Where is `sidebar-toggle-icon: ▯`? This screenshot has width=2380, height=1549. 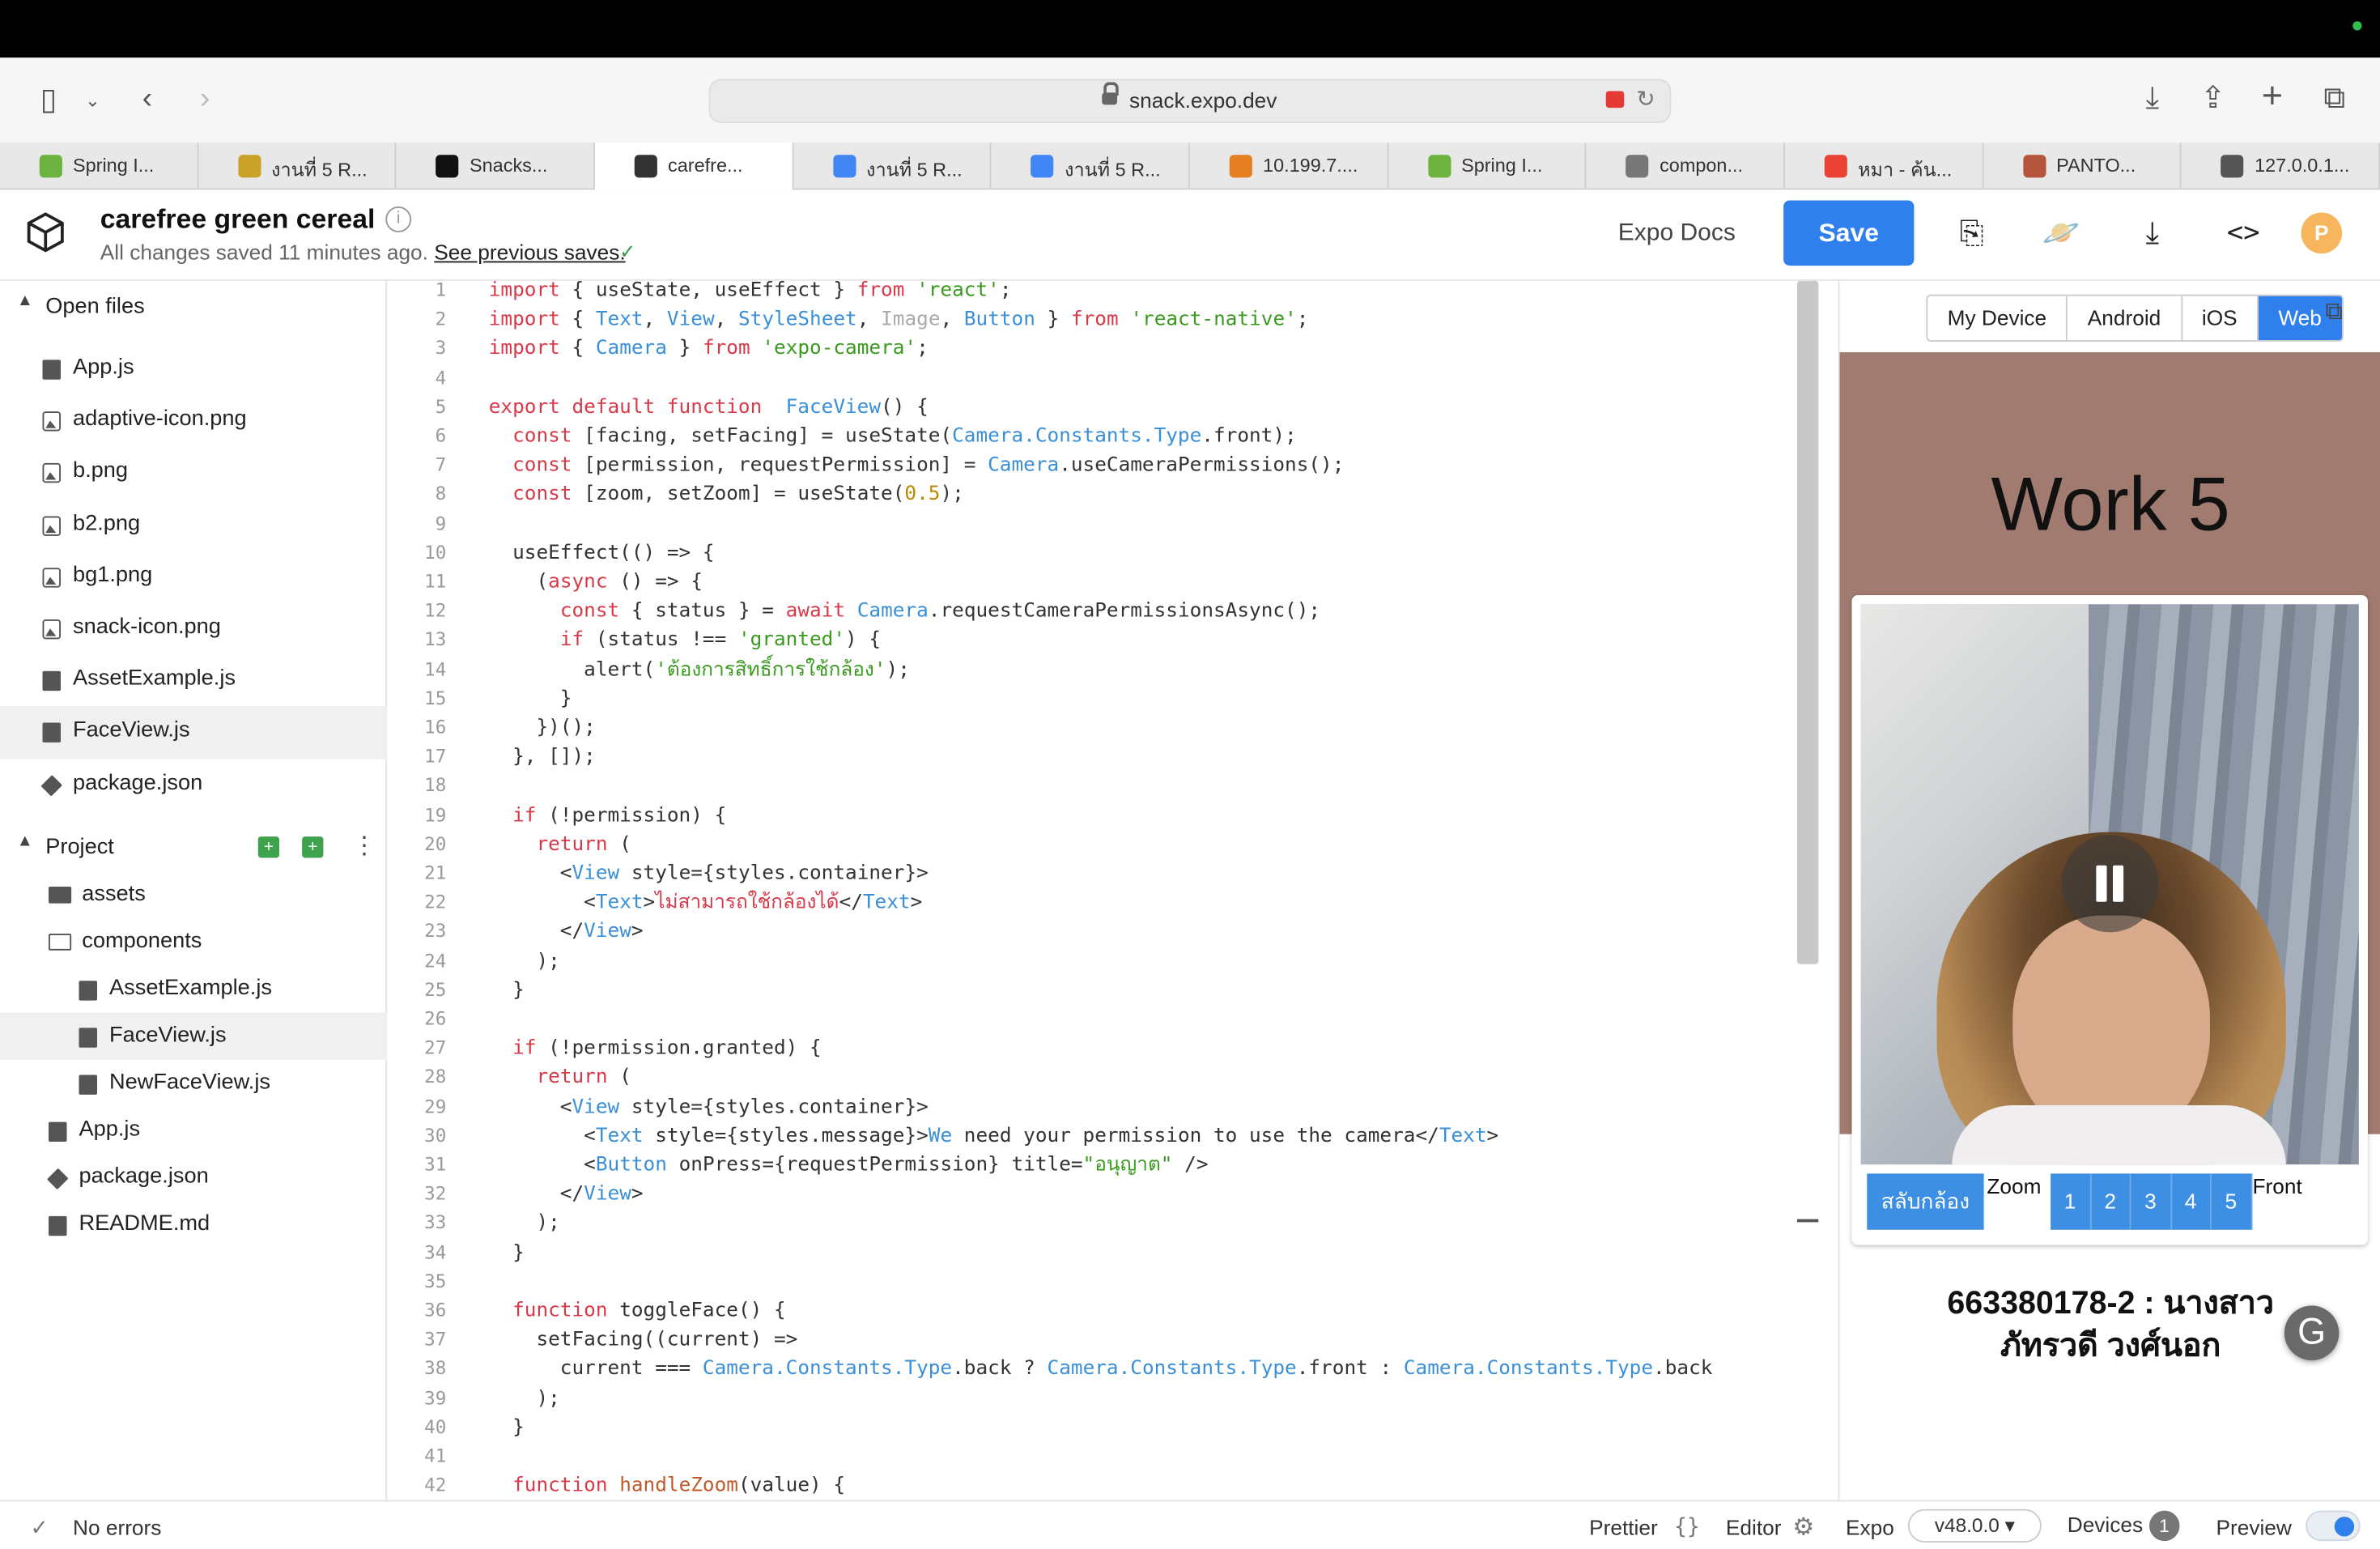
sidebar-toggle-icon: ▯ is located at coordinates (49, 100).